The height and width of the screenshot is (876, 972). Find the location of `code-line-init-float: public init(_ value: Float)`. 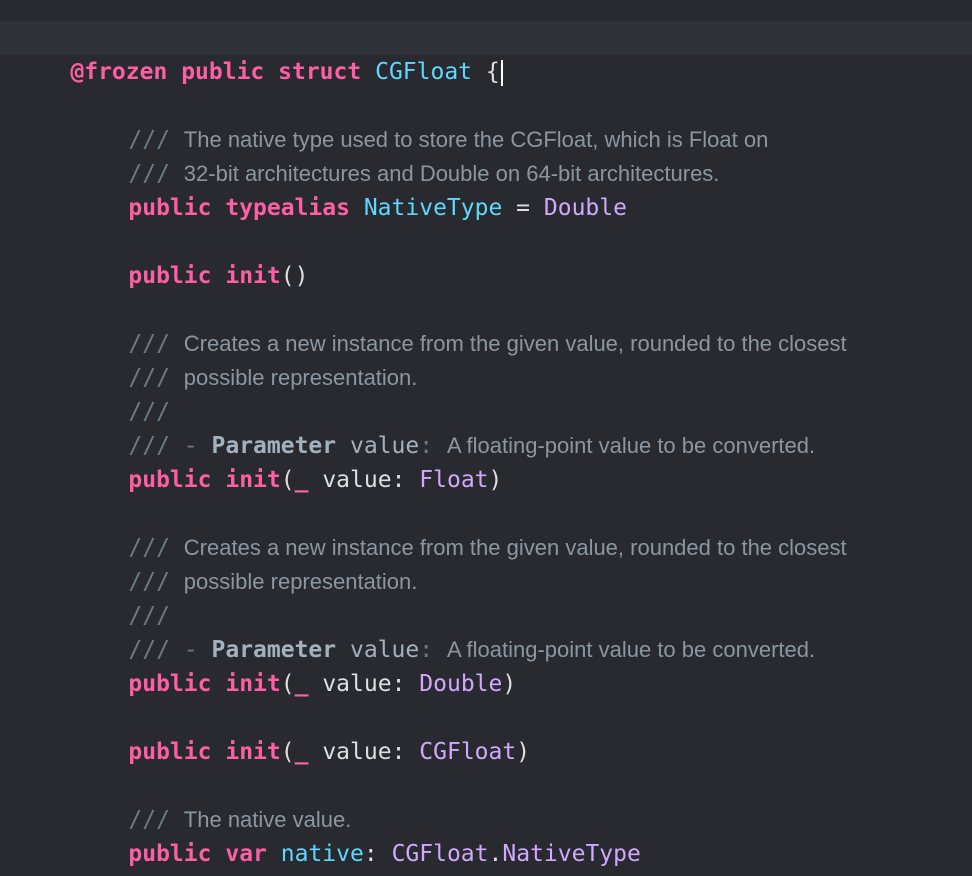

code-line-init-float: public init(_ value: Float) is located at coordinates (251, 461).